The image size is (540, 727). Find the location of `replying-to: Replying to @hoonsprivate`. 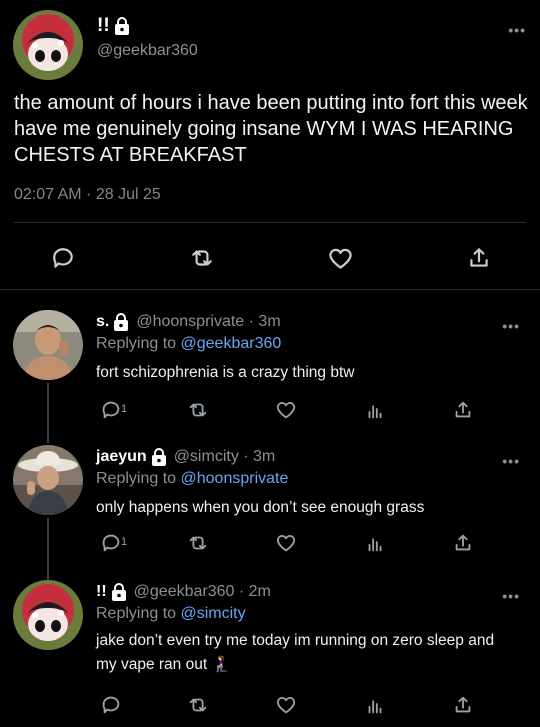

replying-to: Replying to @hoonsprivate is located at coordinates (192, 479).